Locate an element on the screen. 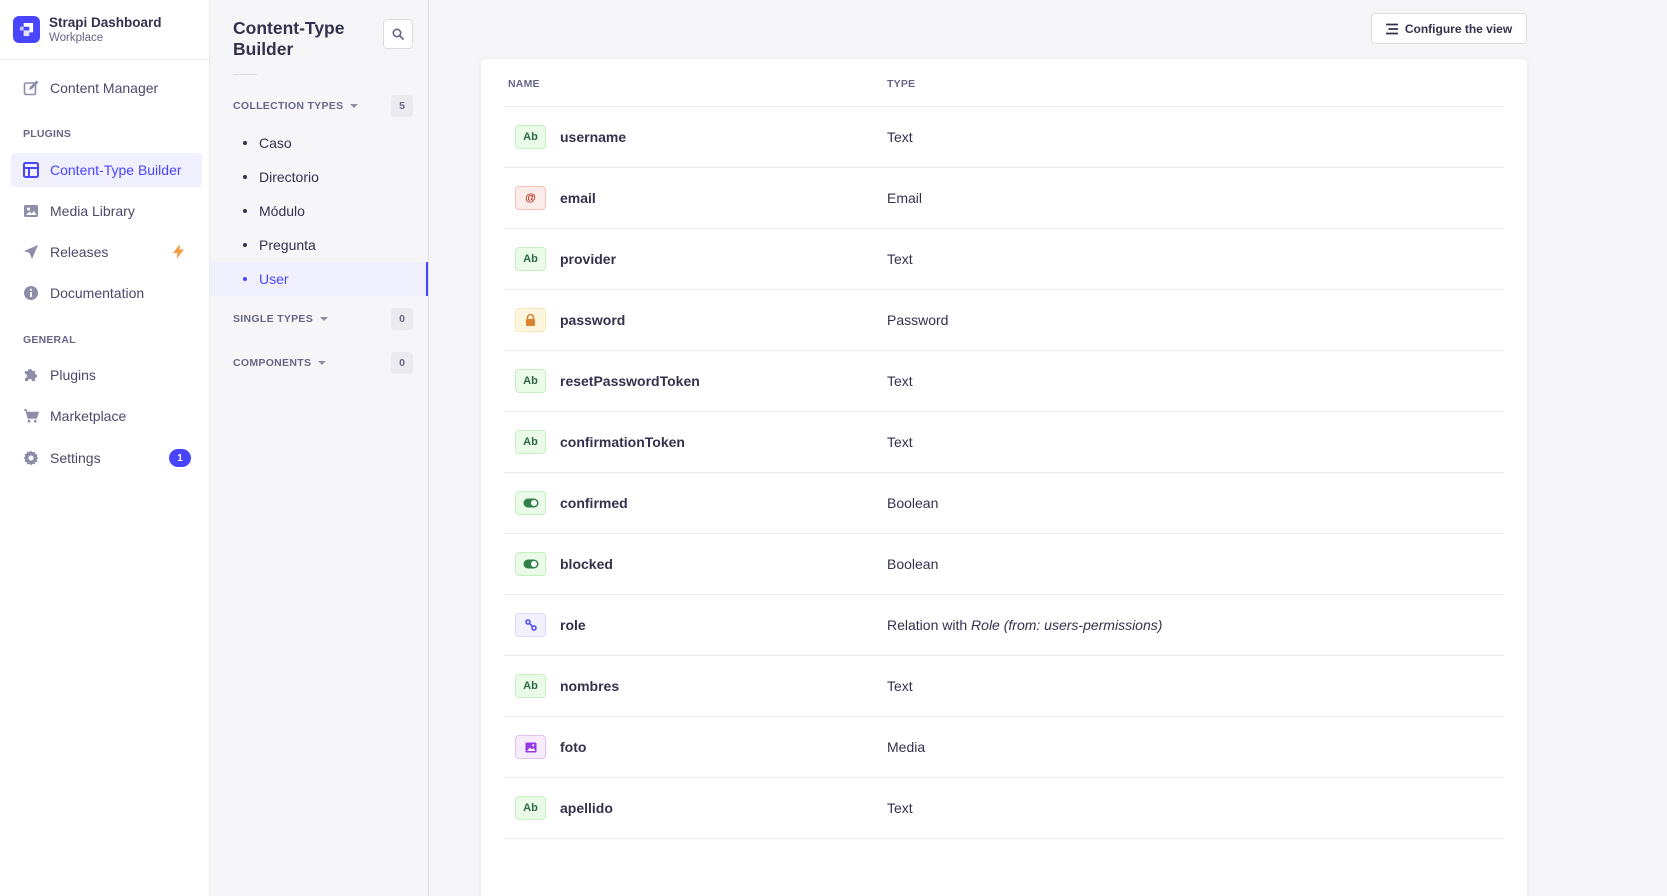 The height and width of the screenshot is (896, 1667). brand-subtitle: Workplace is located at coordinates (76, 38).